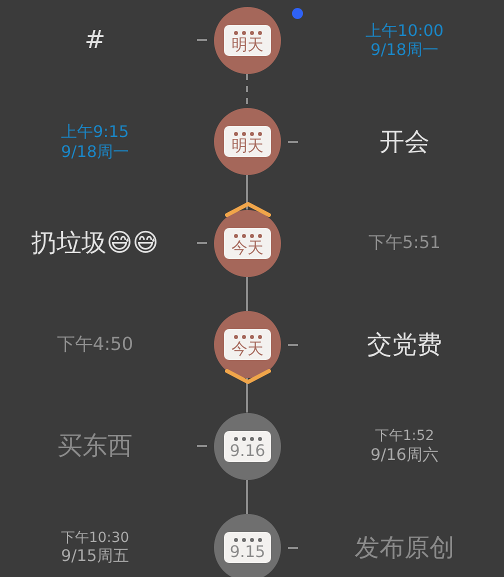 The image size is (504, 577). Describe the element at coordinates (404, 436) in the screenshot. I see `event-time: 下午1:52` at that location.